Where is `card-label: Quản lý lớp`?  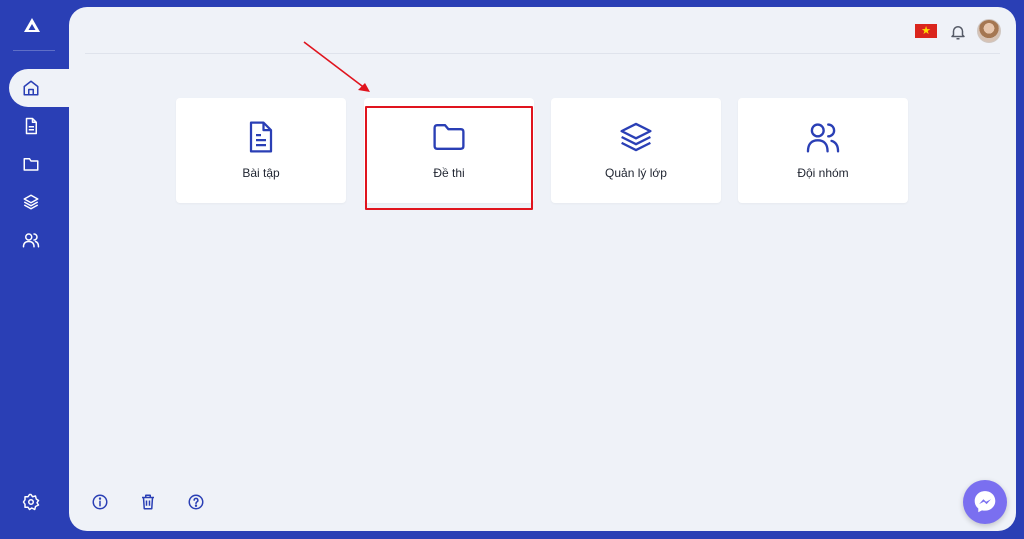
card-label: Quản lý lớp is located at coordinates (636, 173).